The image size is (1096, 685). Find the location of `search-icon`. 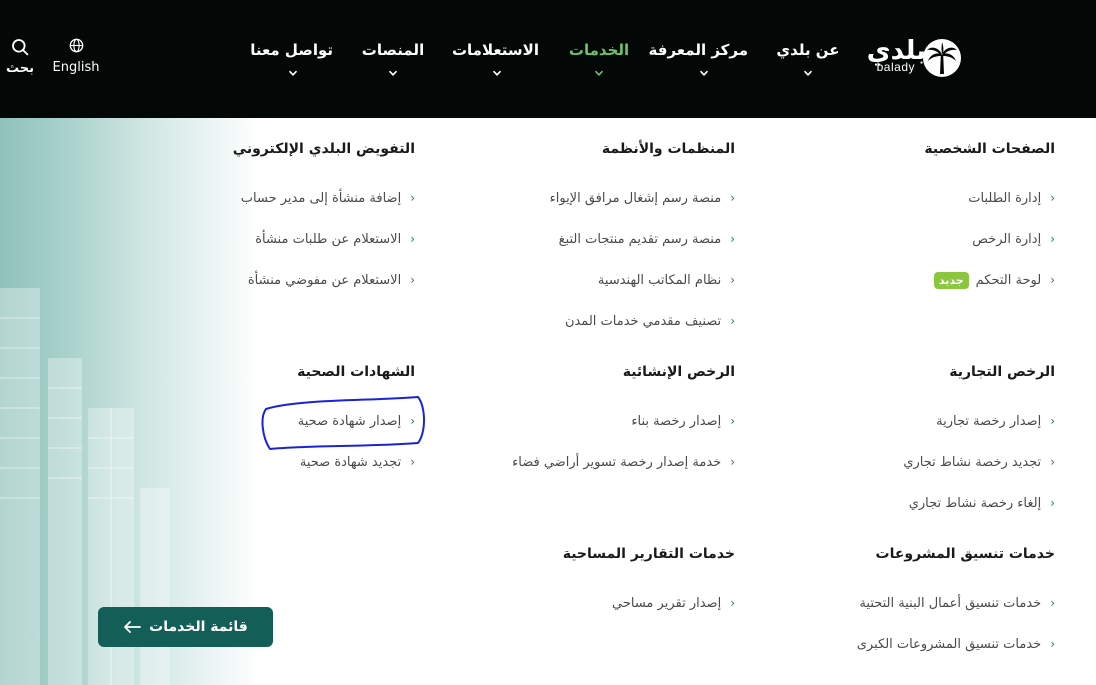

search-icon is located at coordinates (20, 47).